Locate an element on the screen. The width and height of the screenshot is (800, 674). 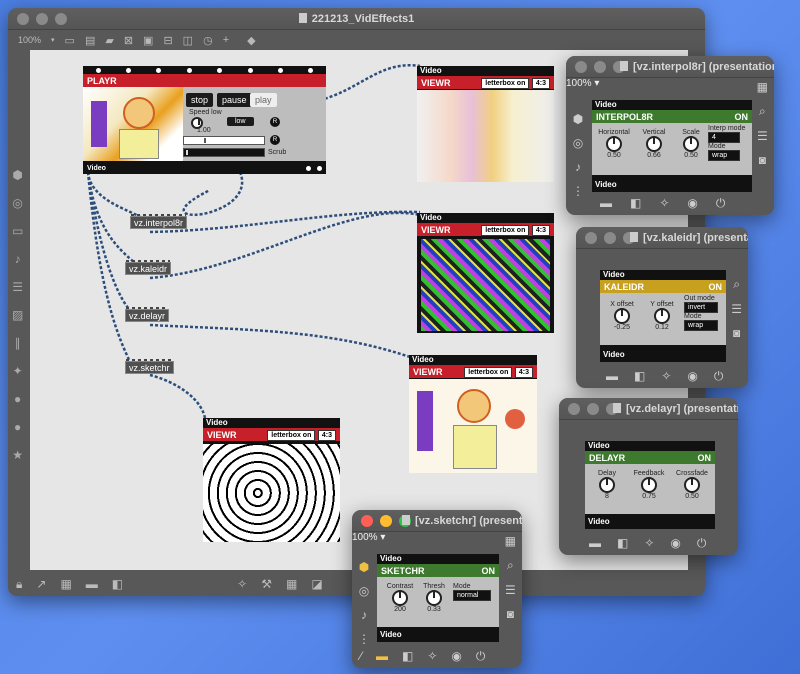
horizontal-knob is located at coordinates (614, 144).